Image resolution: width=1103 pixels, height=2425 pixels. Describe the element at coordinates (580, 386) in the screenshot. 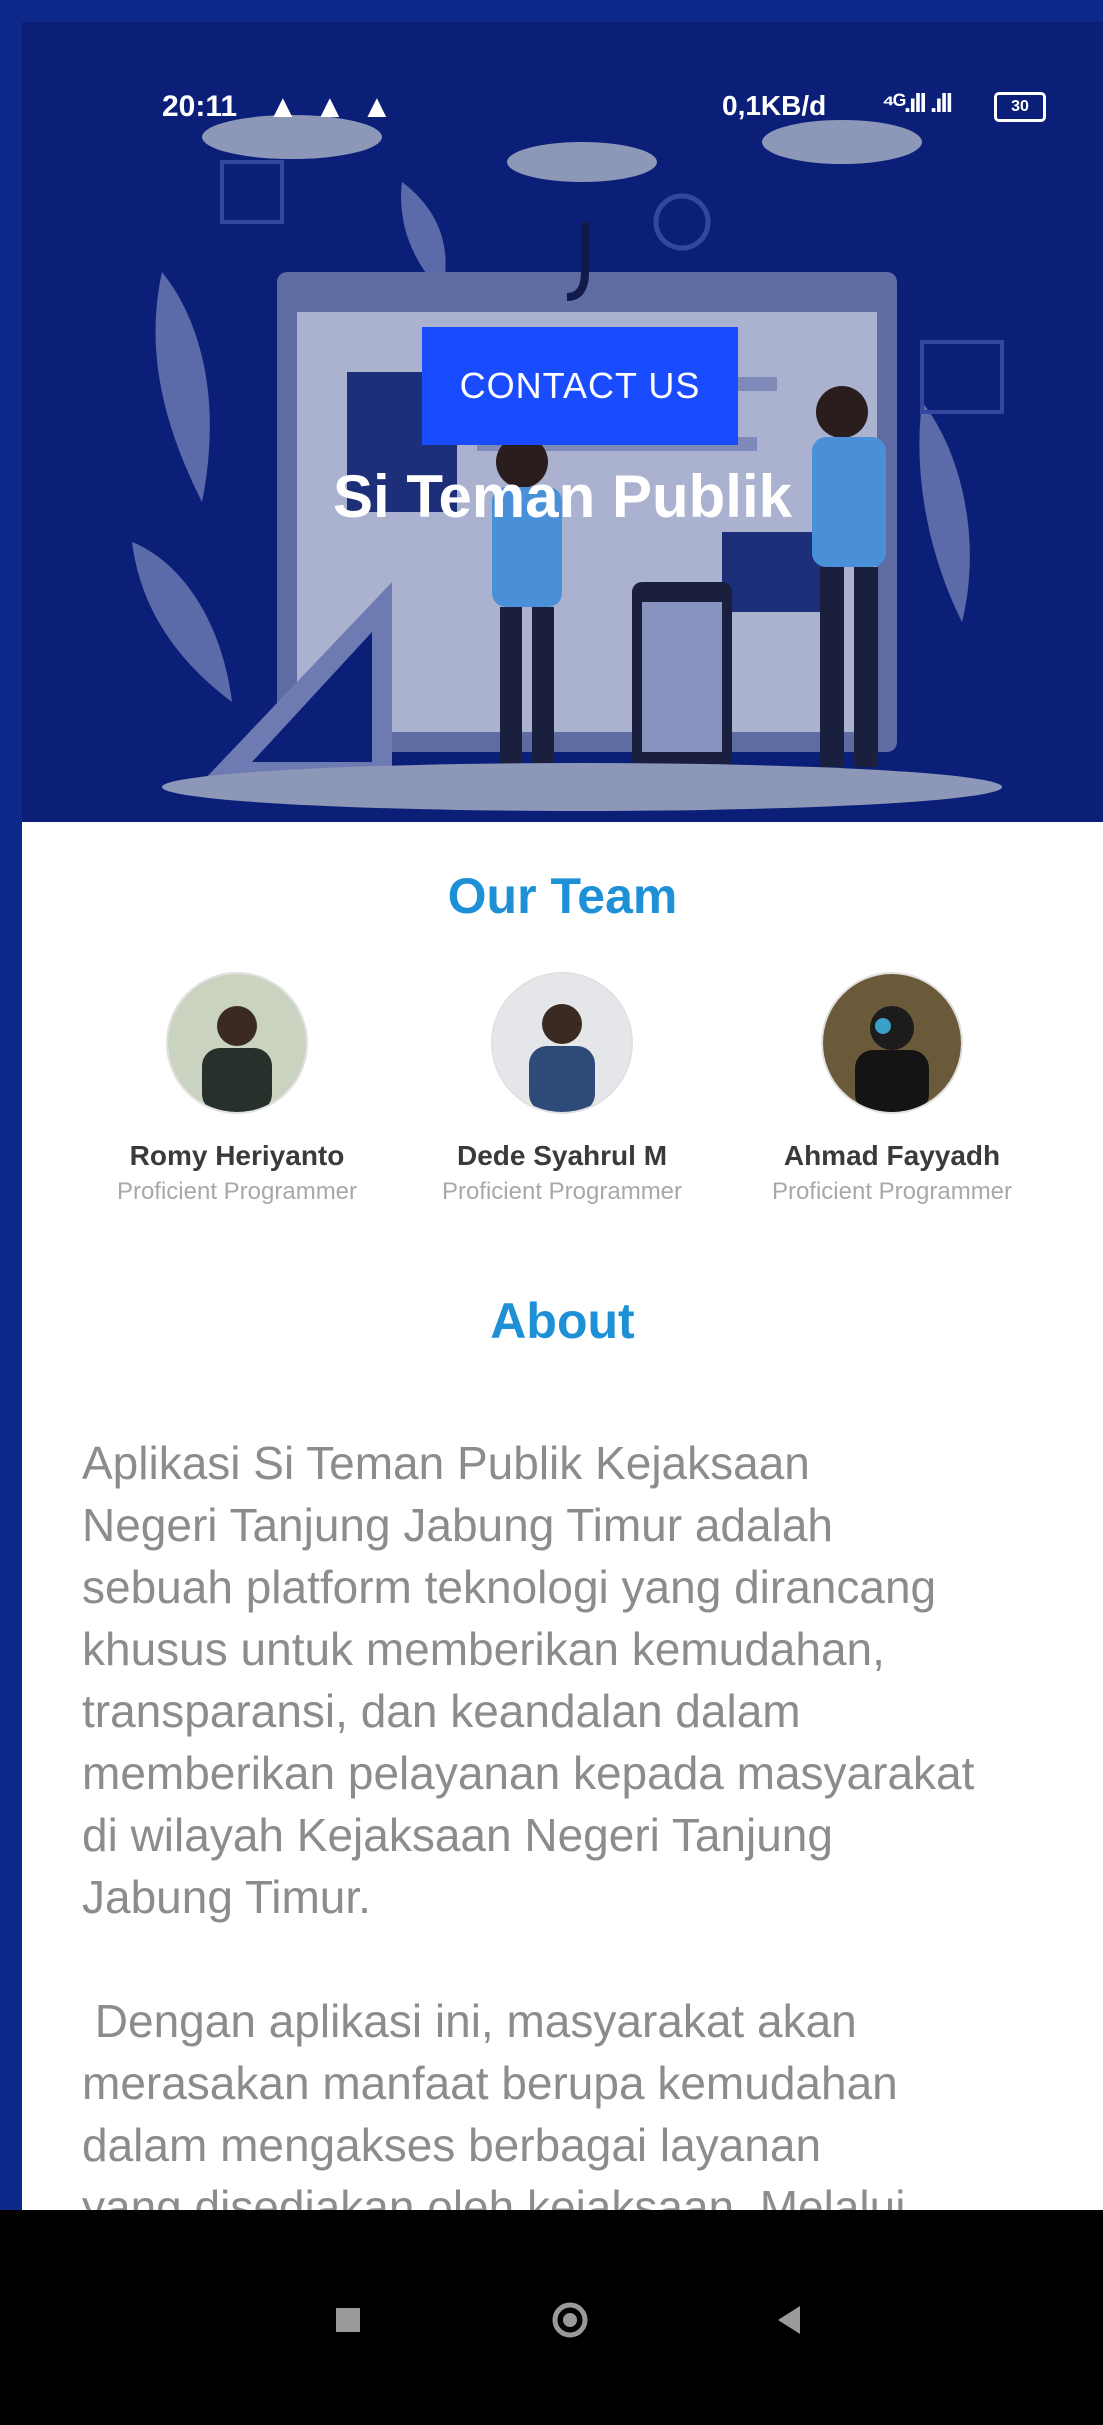

I see `contact-us-button: CONTACT US` at that location.